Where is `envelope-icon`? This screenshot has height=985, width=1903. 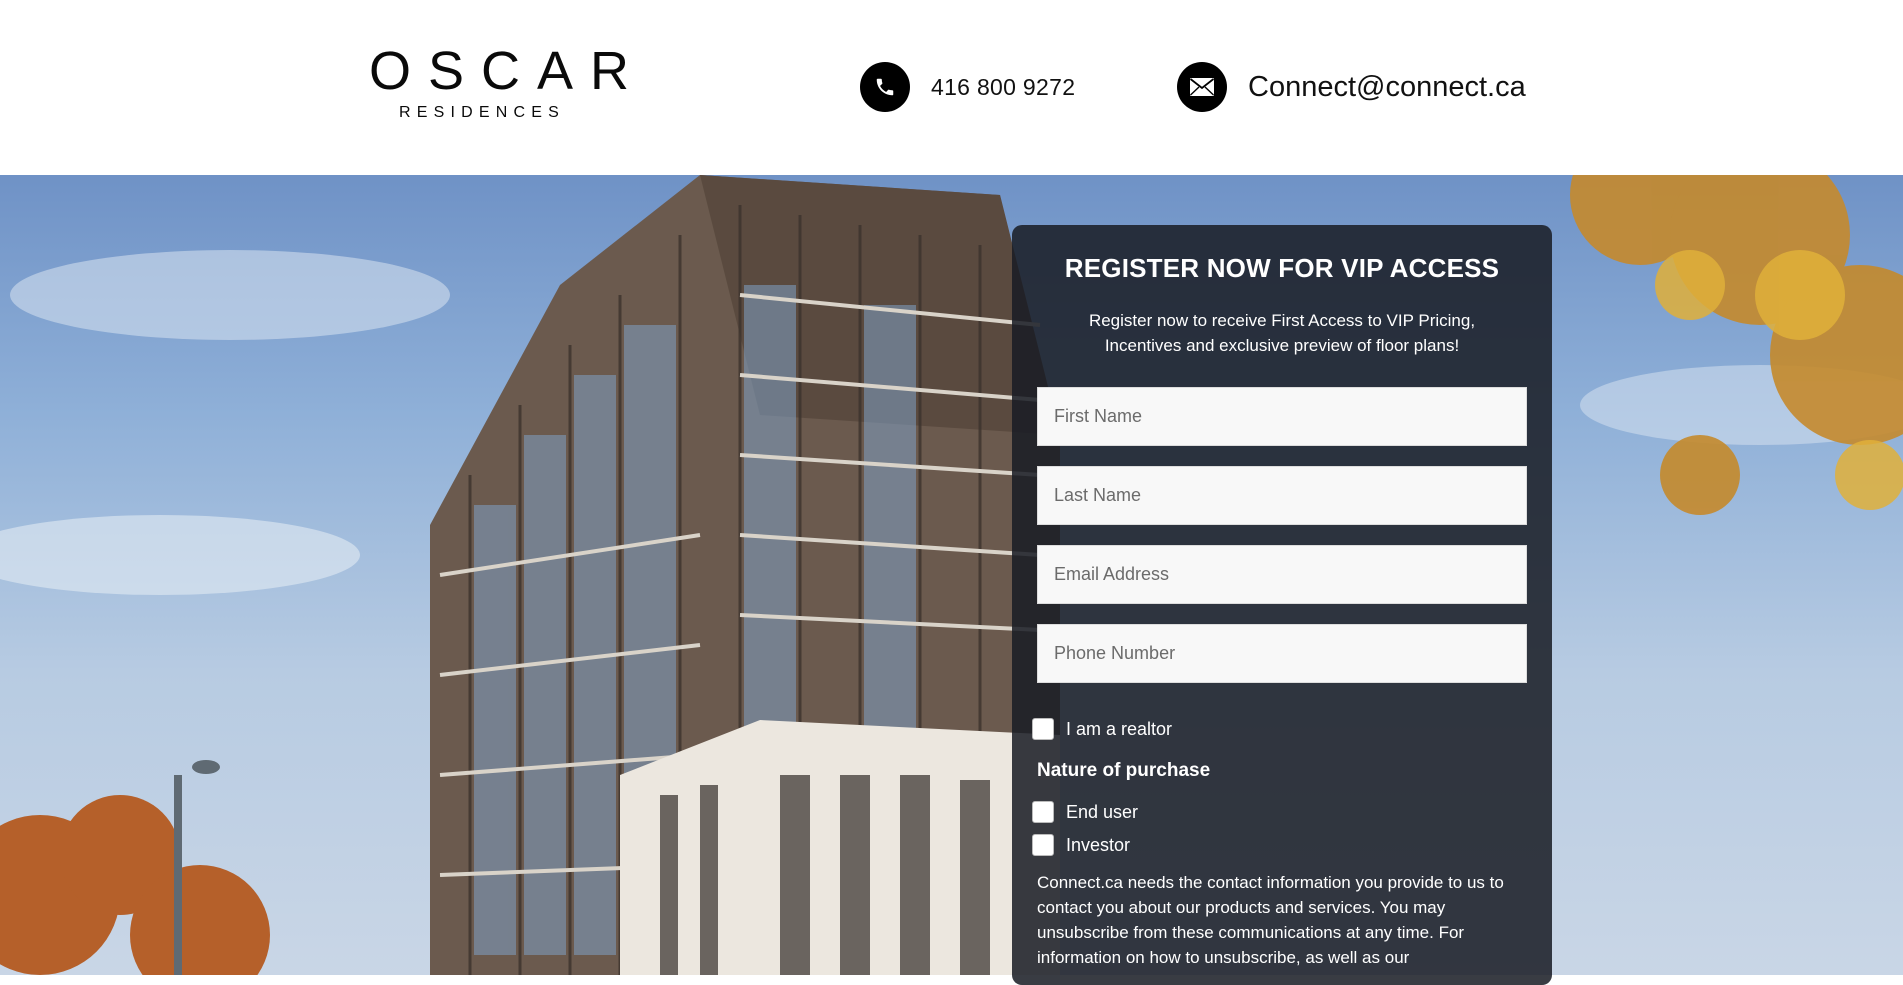 envelope-icon is located at coordinates (1202, 87).